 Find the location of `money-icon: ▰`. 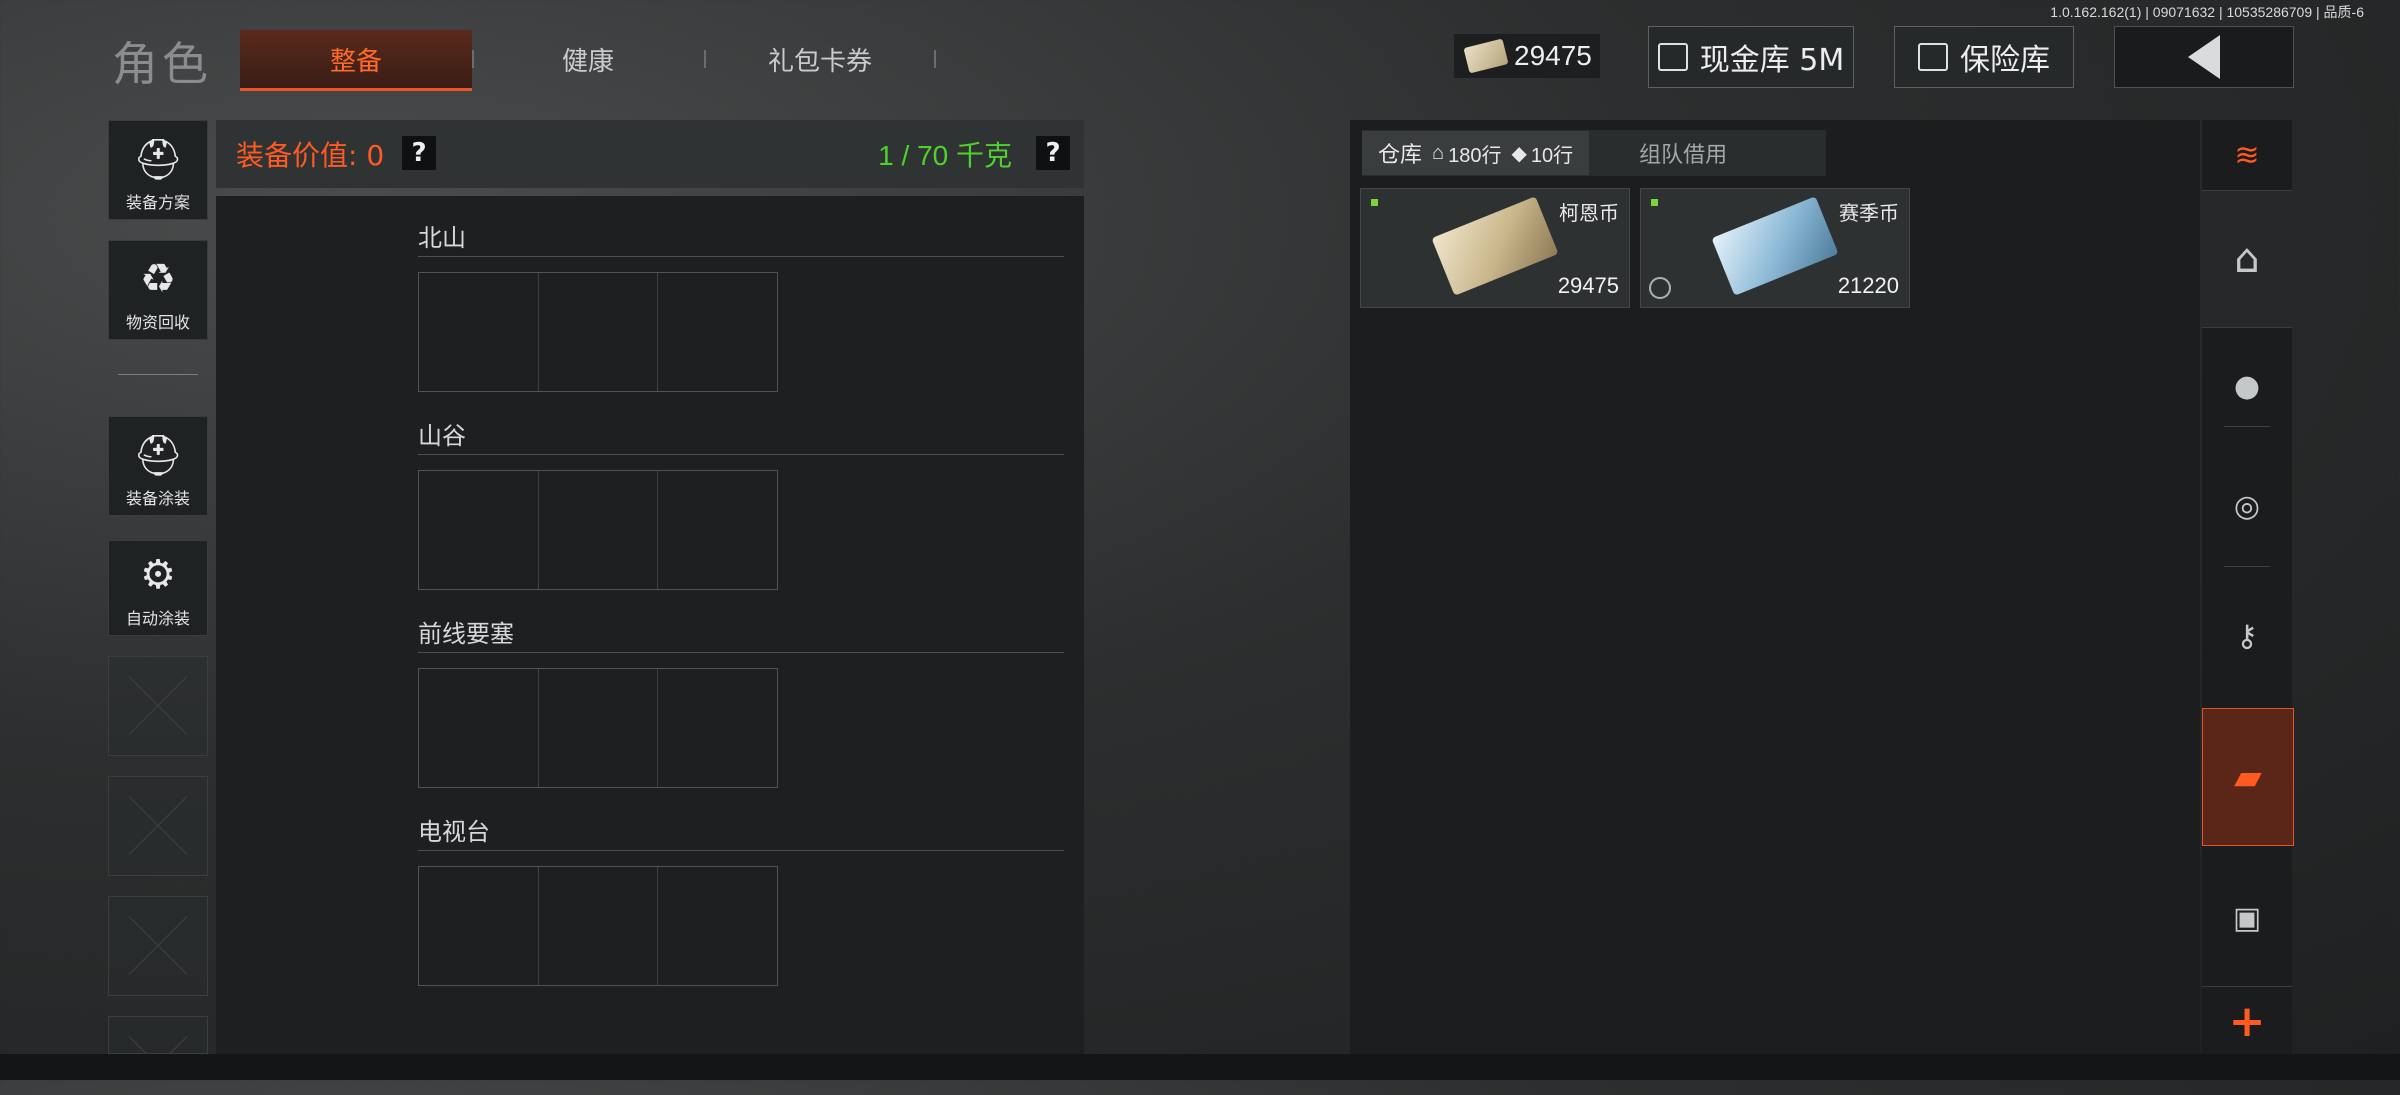

money-icon: ▰ is located at coordinates (2248, 777).